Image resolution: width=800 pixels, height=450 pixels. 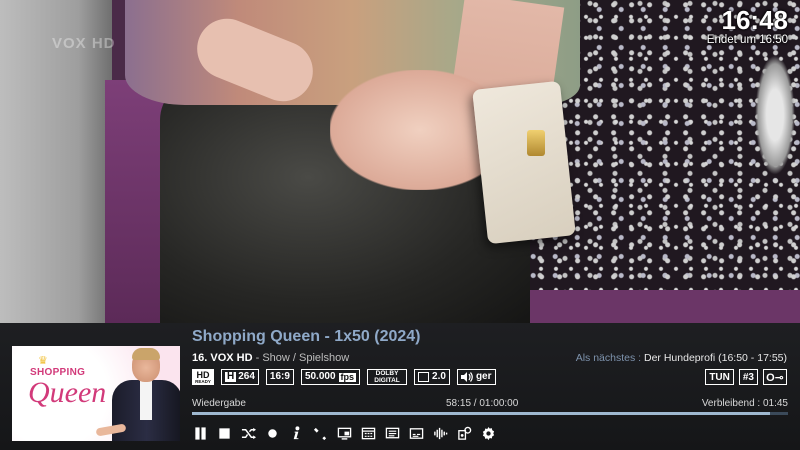 What do you see at coordinates (67, 392) in the screenshot?
I see `poster-logo-script: Queen` at bounding box center [67, 392].